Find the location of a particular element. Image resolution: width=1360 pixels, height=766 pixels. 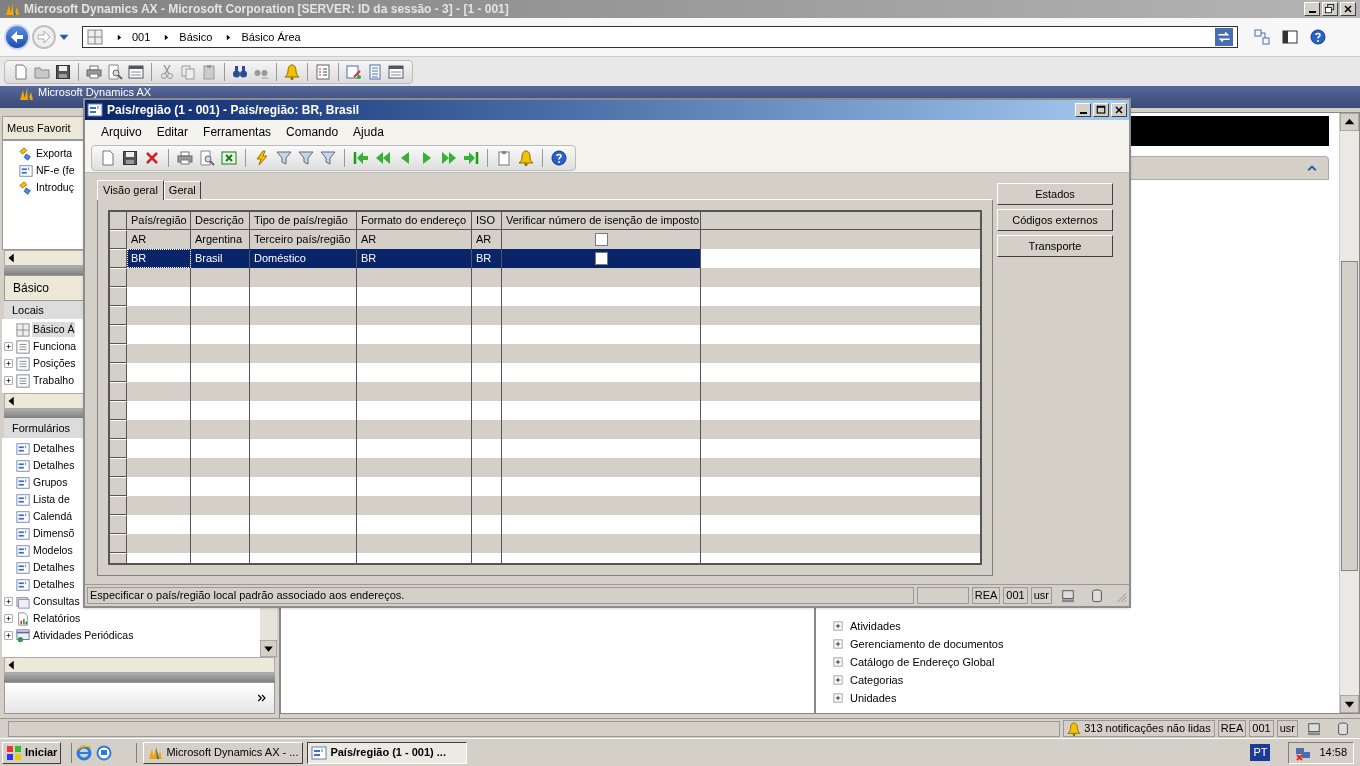

refresh-icon is located at coordinates (1224, 37).